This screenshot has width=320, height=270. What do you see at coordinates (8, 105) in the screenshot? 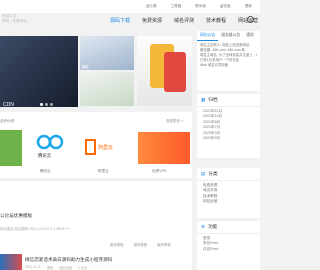
I see `hero-title: CDN` at bounding box center [8, 105].